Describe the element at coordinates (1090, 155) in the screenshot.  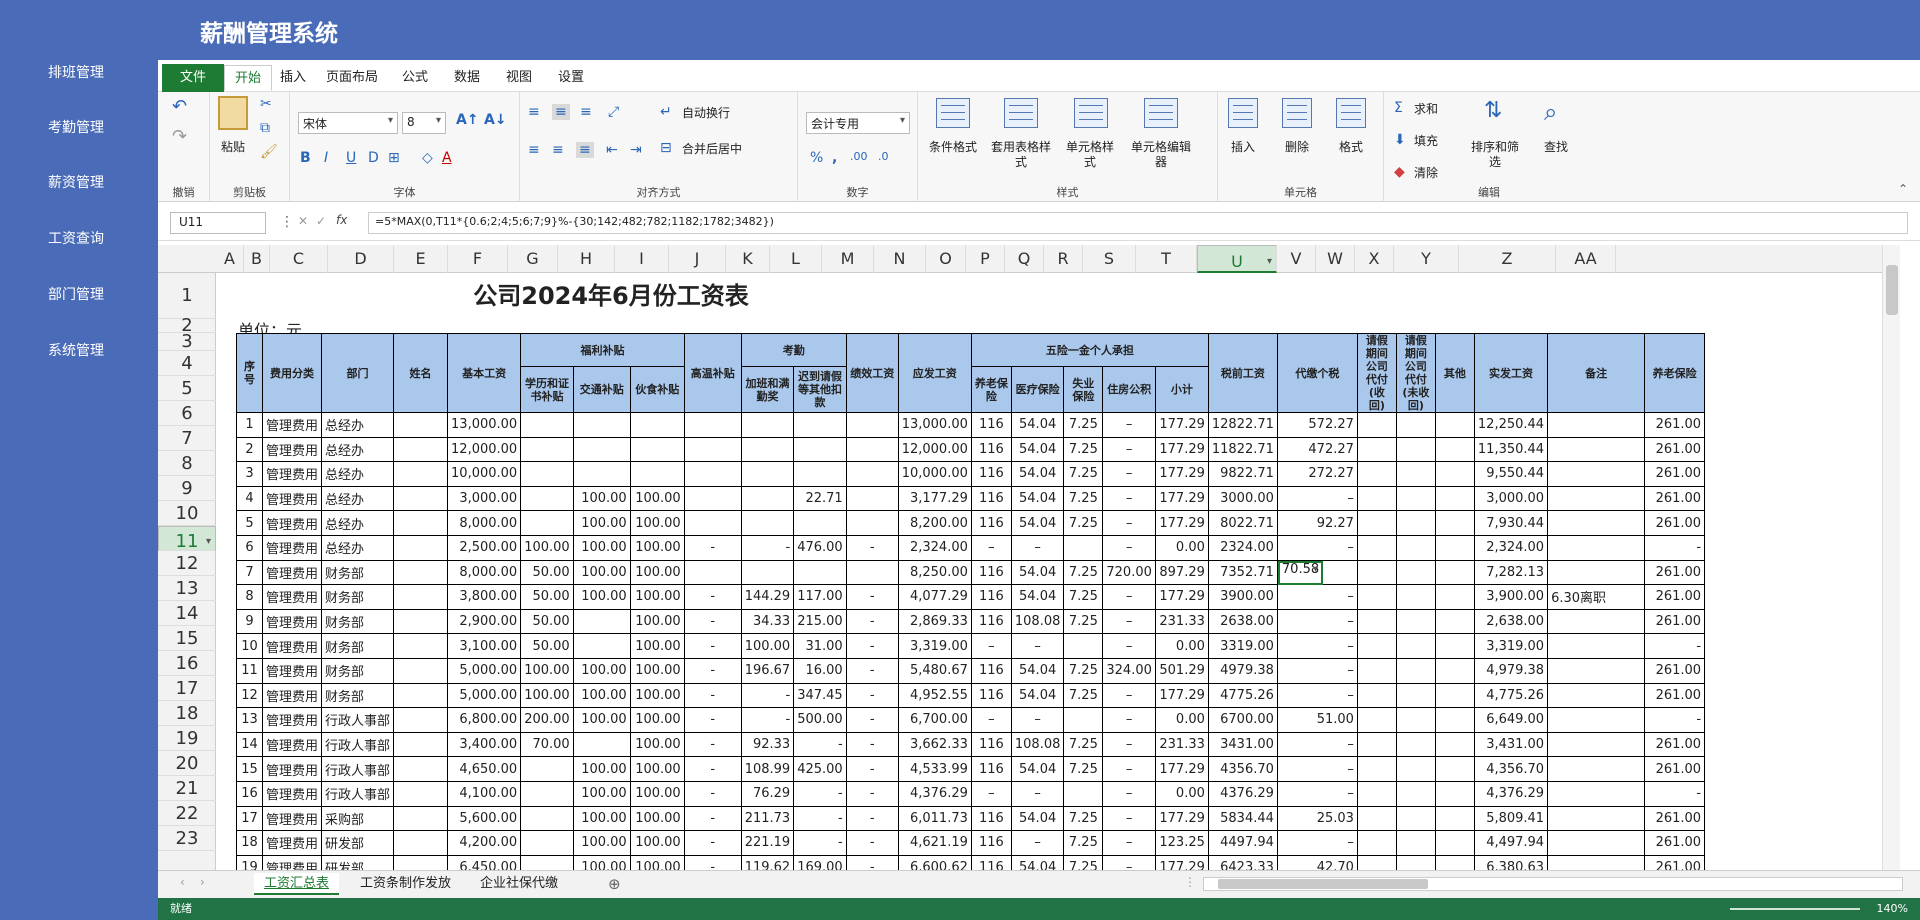
I see `cell-style-button: 单元格样式` at that location.